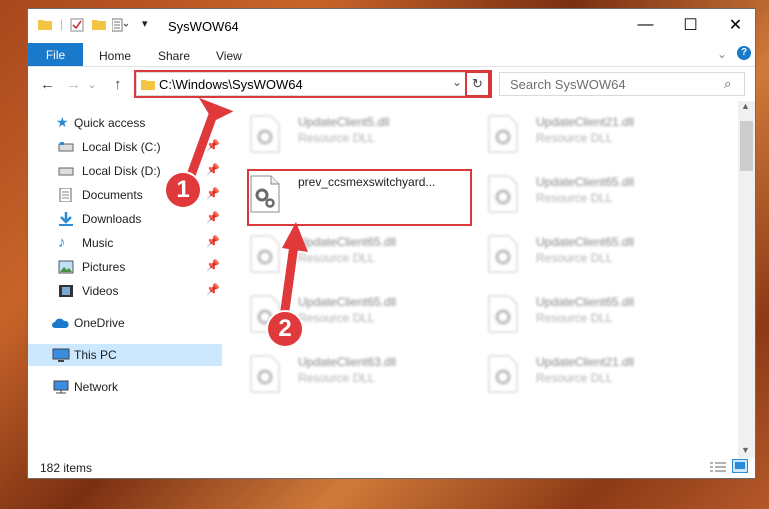 The height and width of the screenshot is (509, 769). I want to click on annotation-arrows, so click(246, 206).